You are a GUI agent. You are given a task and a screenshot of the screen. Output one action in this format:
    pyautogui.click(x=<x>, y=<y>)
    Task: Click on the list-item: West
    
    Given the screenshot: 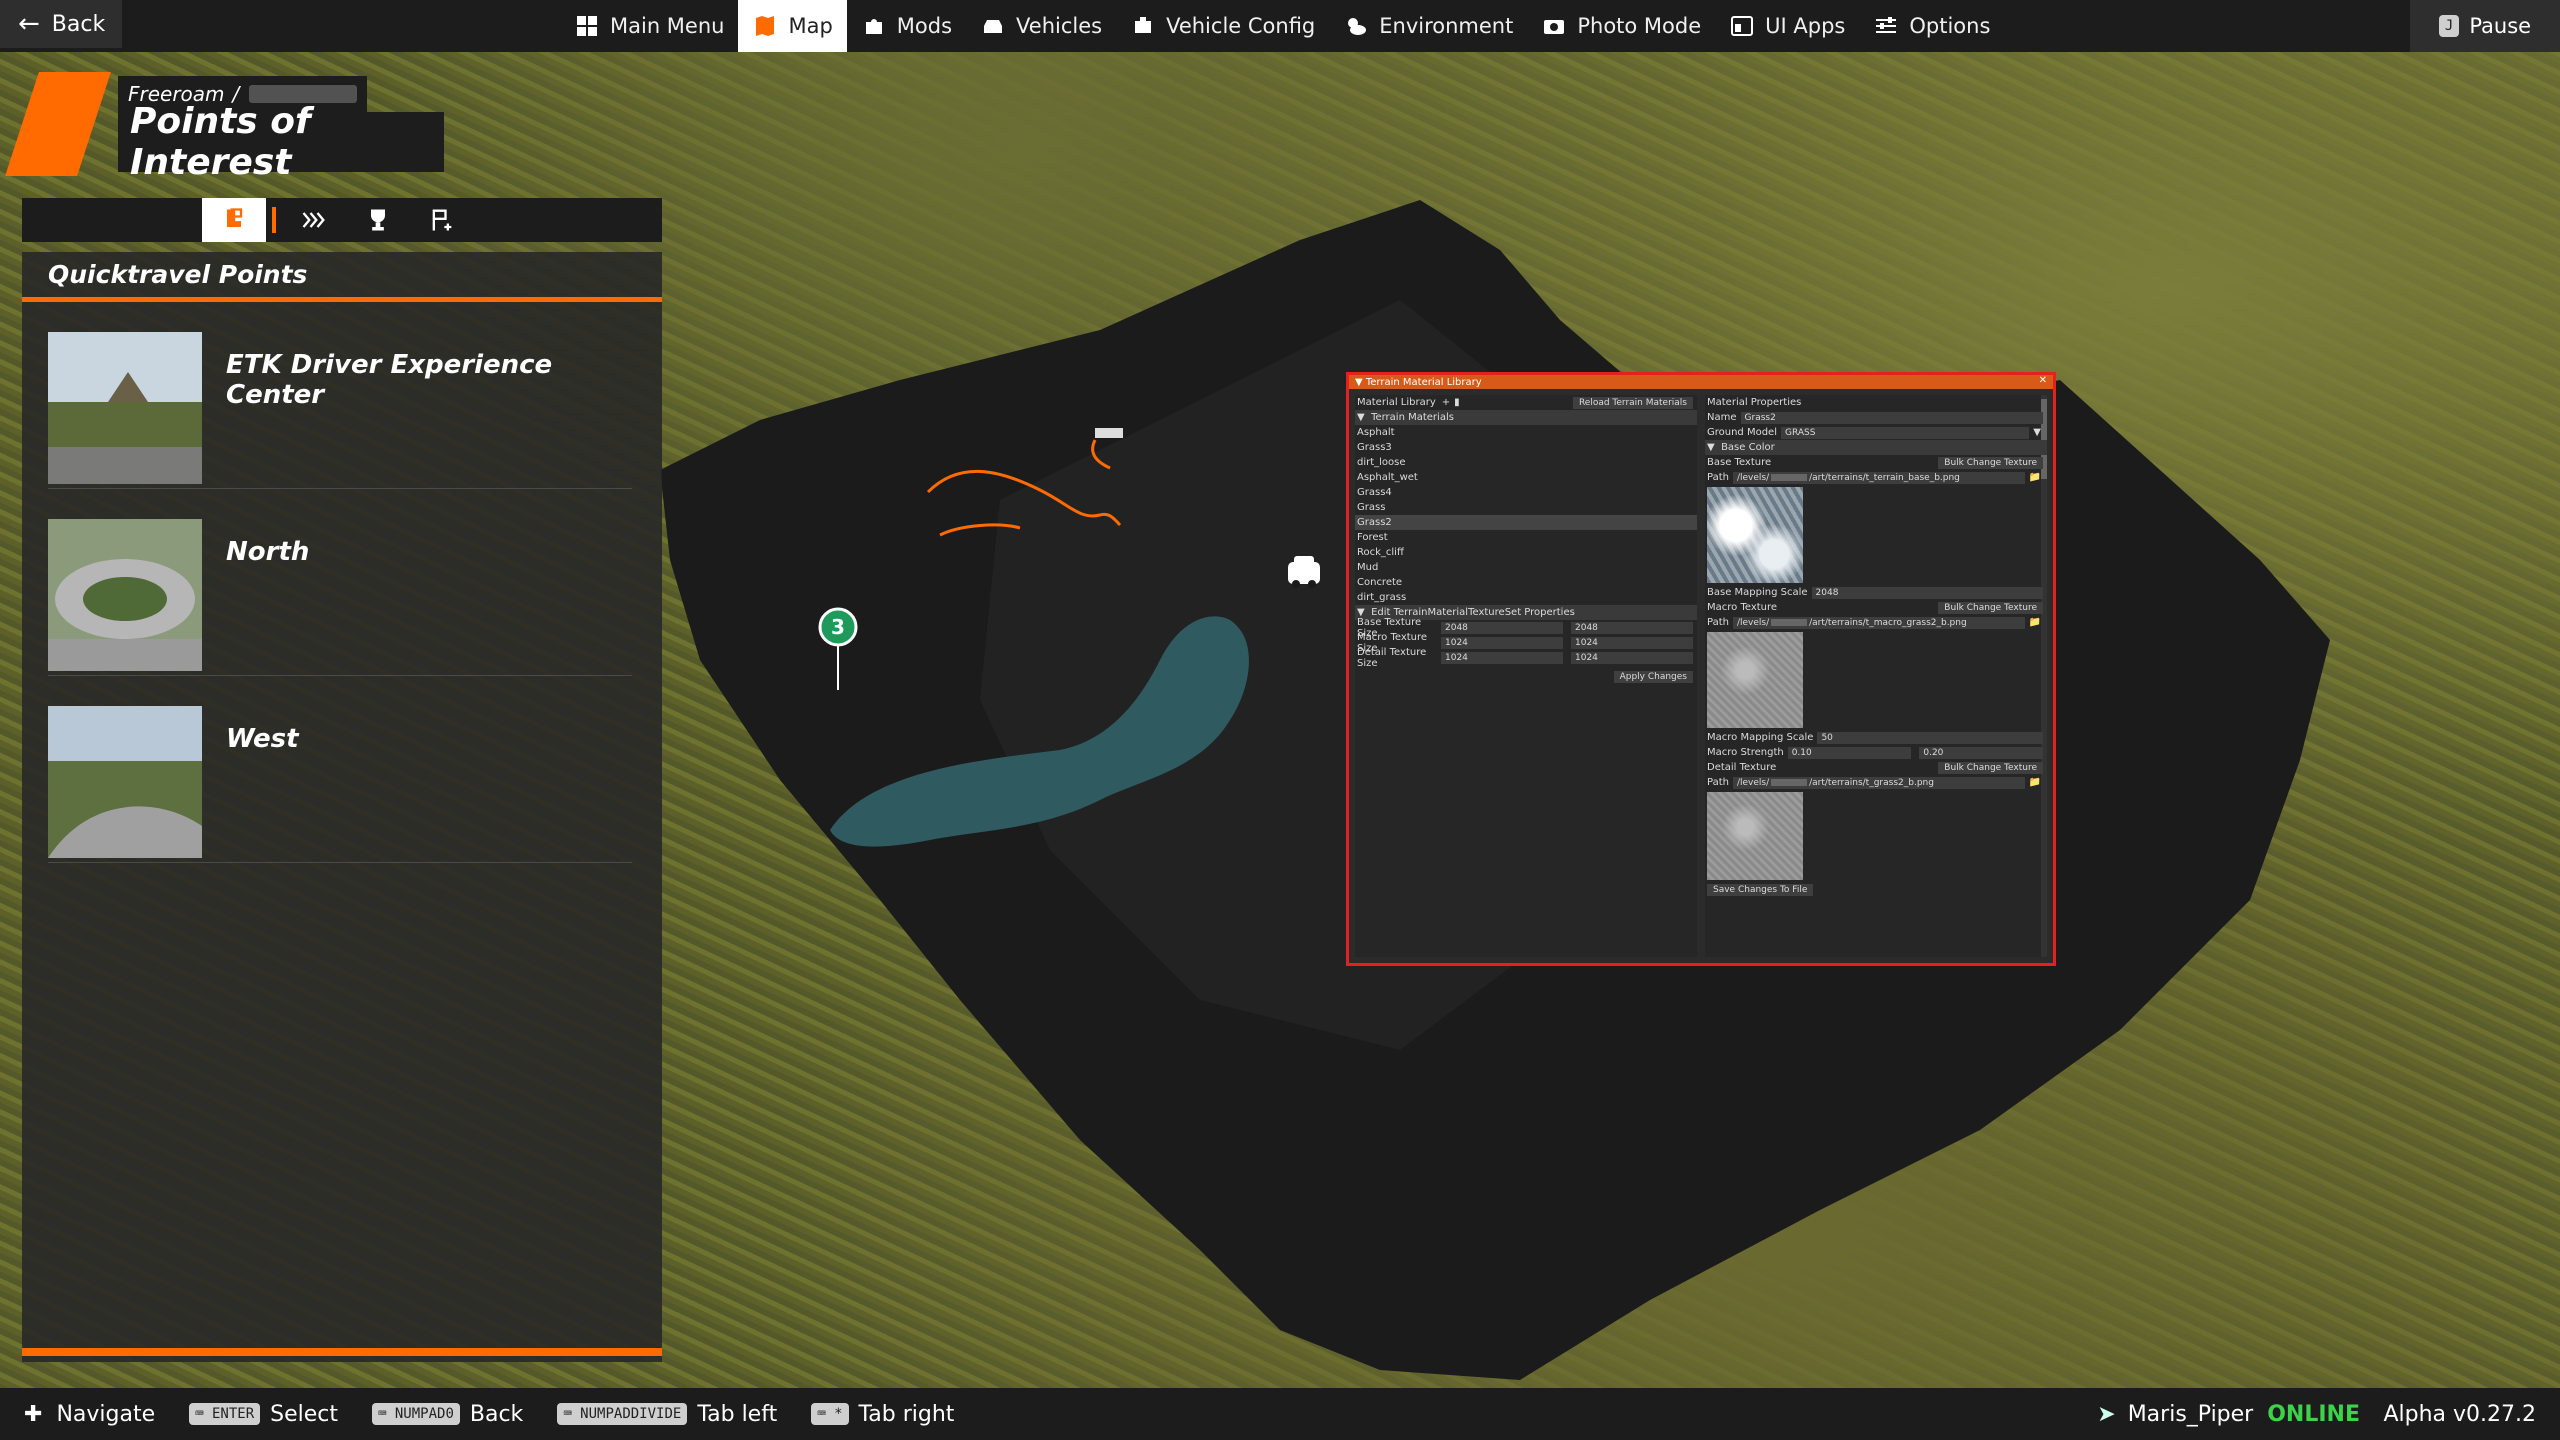 What is the action you would take?
    pyautogui.click(x=340, y=769)
    